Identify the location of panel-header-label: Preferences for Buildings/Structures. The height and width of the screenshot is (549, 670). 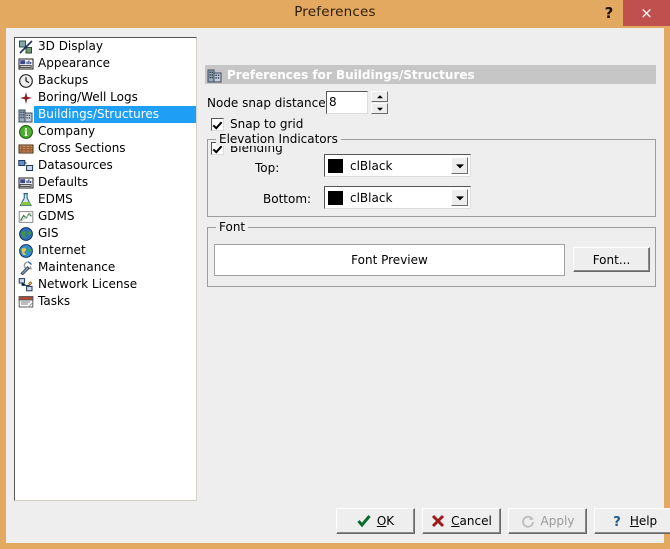
(351, 74).